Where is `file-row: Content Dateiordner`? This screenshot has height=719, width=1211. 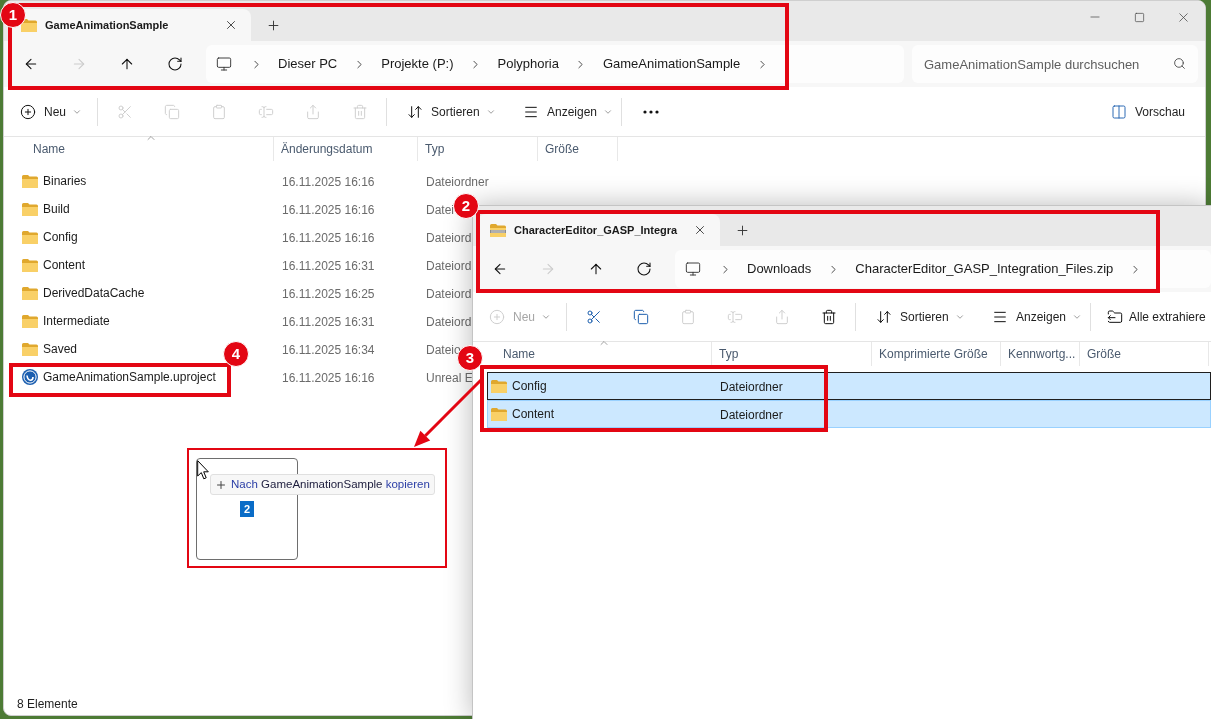 file-row: Content Dateiordner is located at coordinates (849, 414).